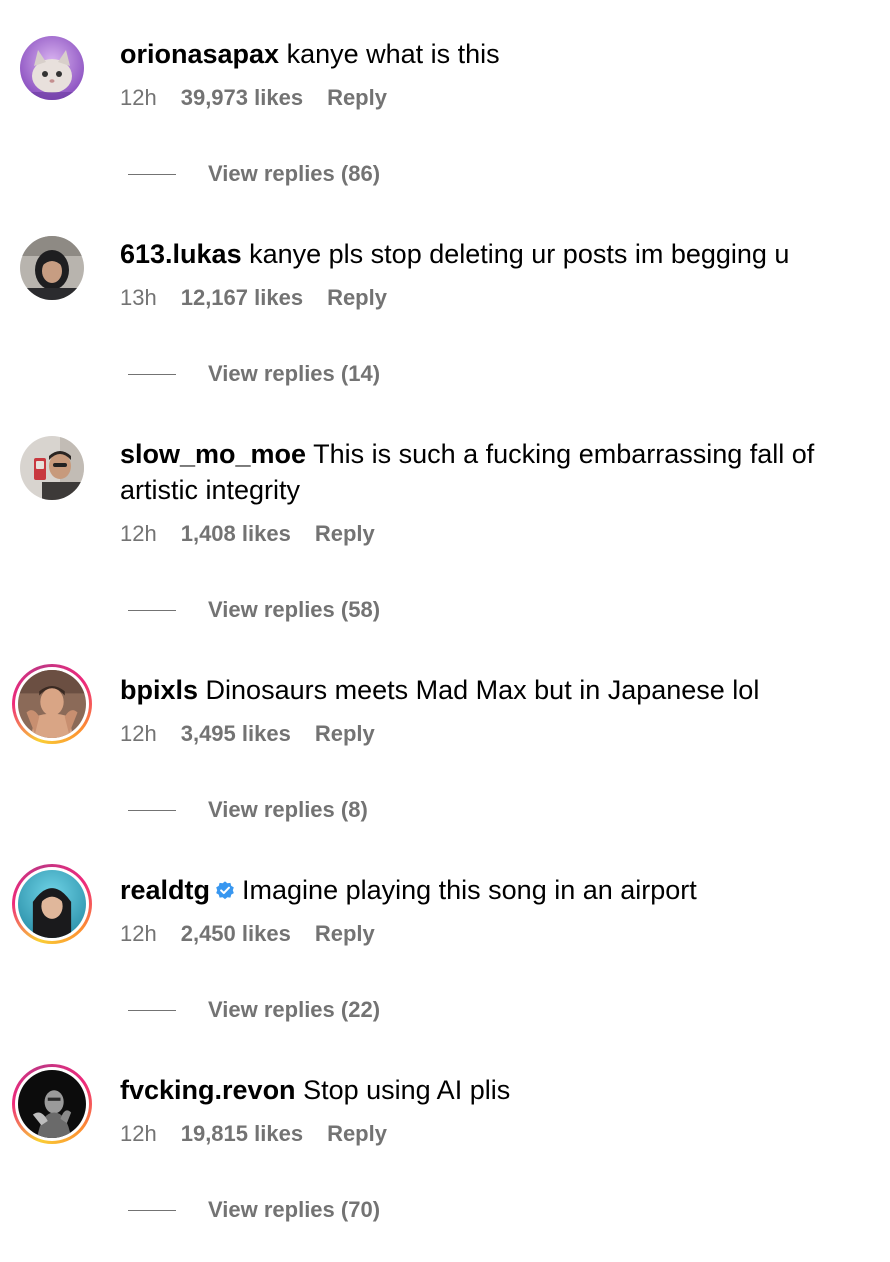  What do you see at coordinates (294, 1009) in the screenshot?
I see `view-replies-label: View replies (22)` at bounding box center [294, 1009].